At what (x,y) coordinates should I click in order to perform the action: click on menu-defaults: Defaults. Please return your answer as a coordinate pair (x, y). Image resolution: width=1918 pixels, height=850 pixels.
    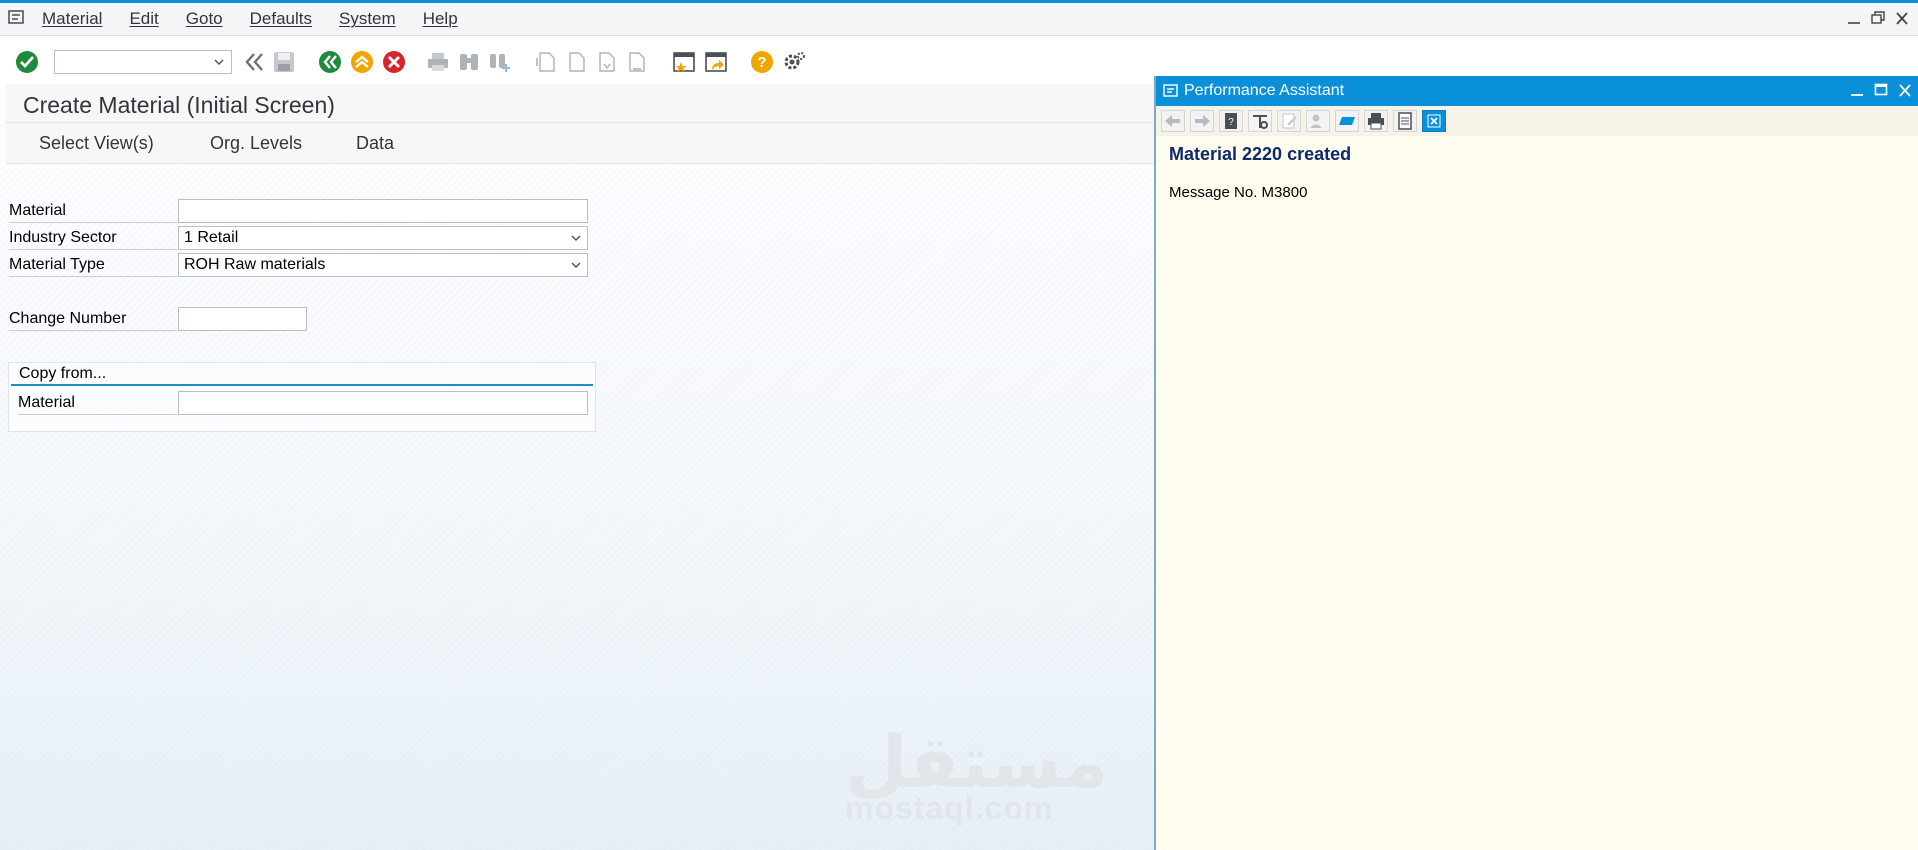
    Looking at the image, I should click on (281, 19).